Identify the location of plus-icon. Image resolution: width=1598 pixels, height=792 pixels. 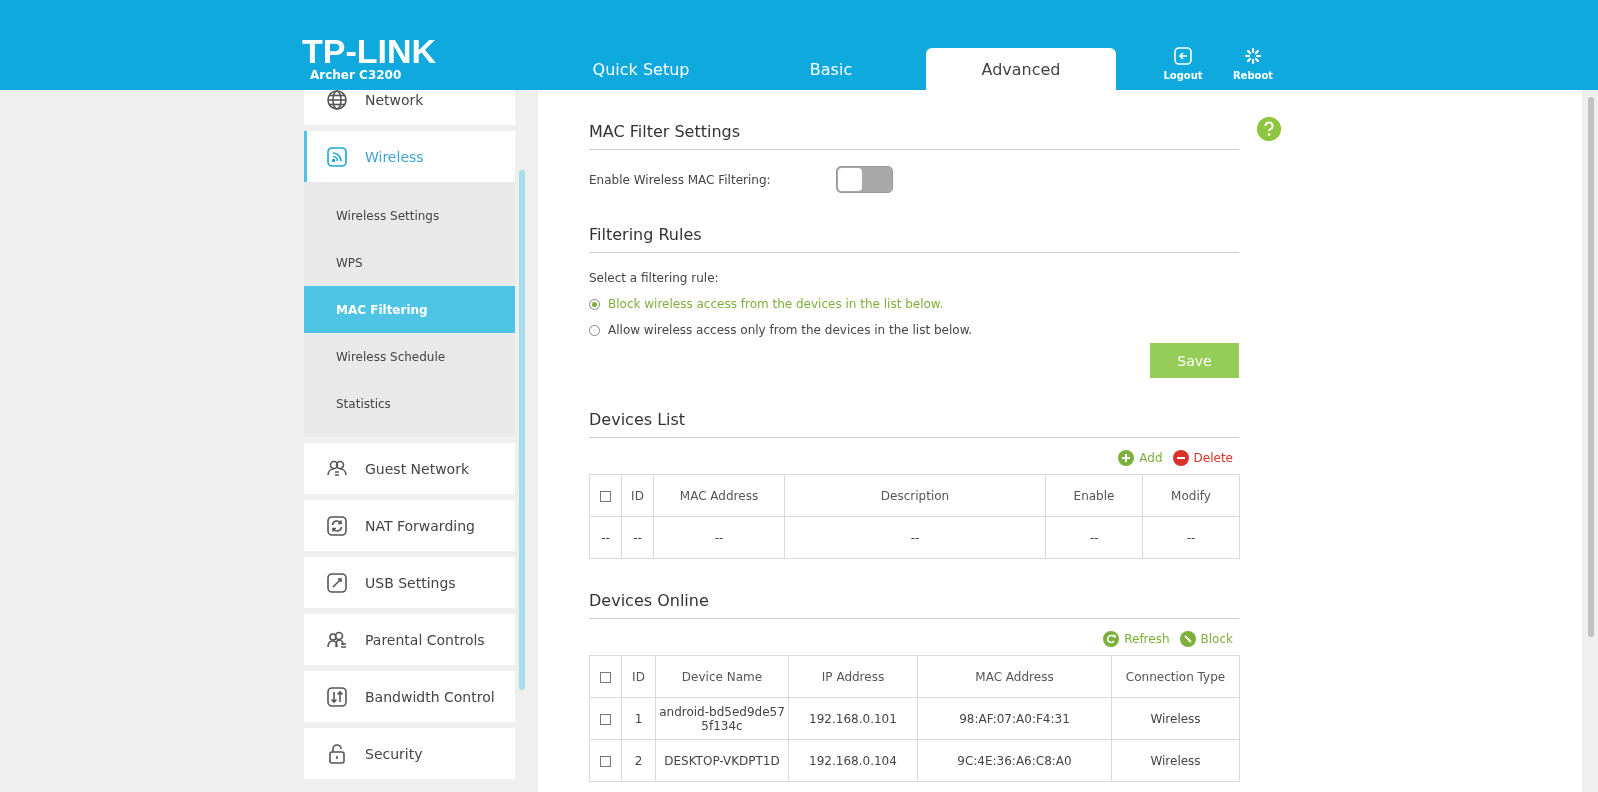
(1126, 458).